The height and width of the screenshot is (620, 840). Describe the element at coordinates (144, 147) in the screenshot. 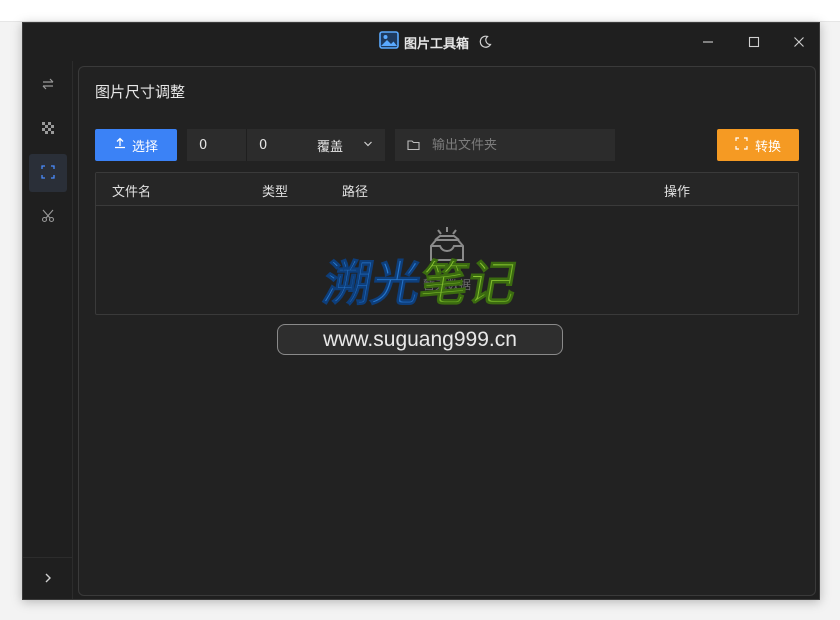

I see `select-button-label: 选择` at that location.